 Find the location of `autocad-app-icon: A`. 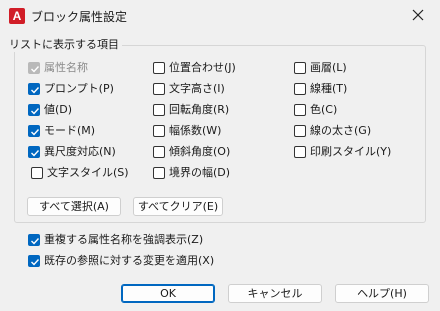

autocad-app-icon: A is located at coordinates (17, 16).